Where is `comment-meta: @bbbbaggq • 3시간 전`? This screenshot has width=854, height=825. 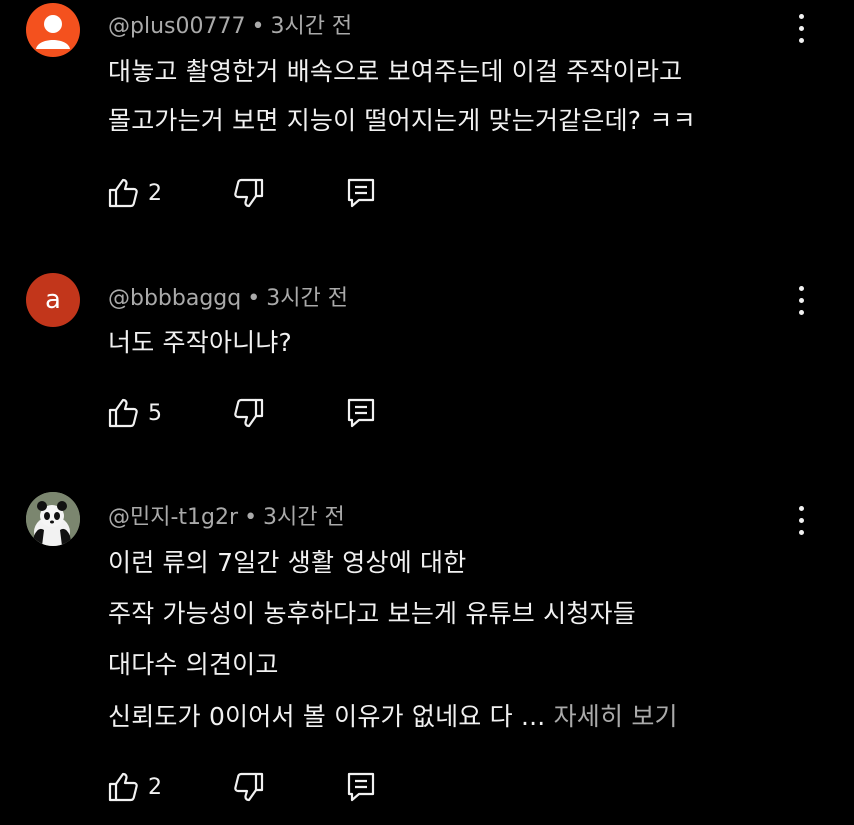
comment-meta: @bbbbaggq • 3시간 전 is located at coordinates (228, 296).